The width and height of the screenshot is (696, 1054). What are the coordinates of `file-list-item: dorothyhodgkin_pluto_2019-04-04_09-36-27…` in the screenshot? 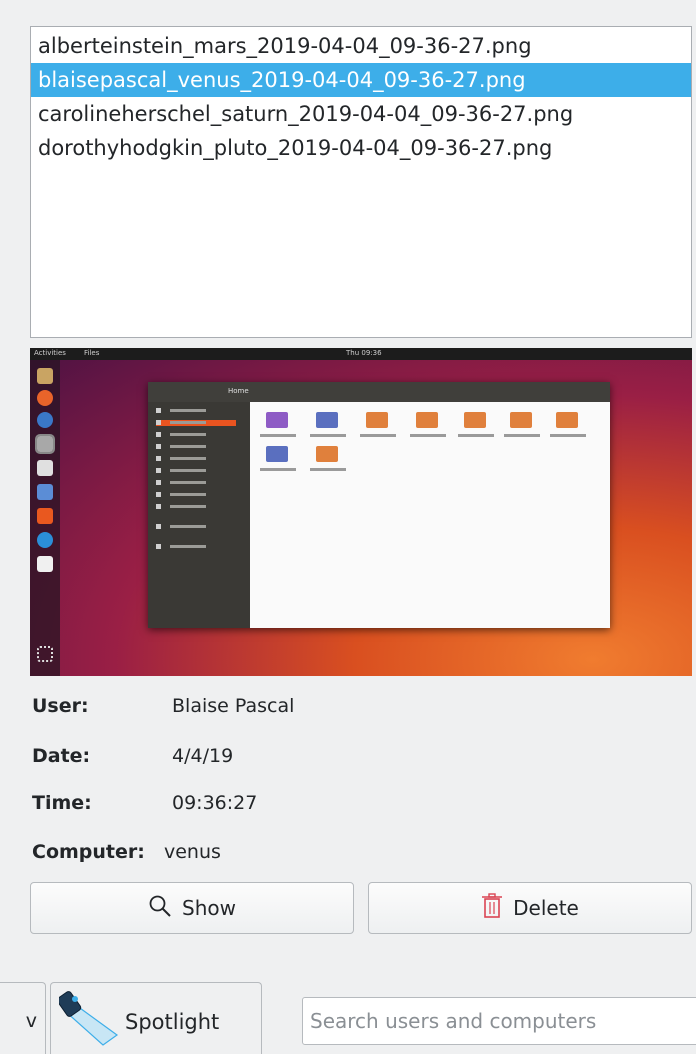 It's located at (361, 148).